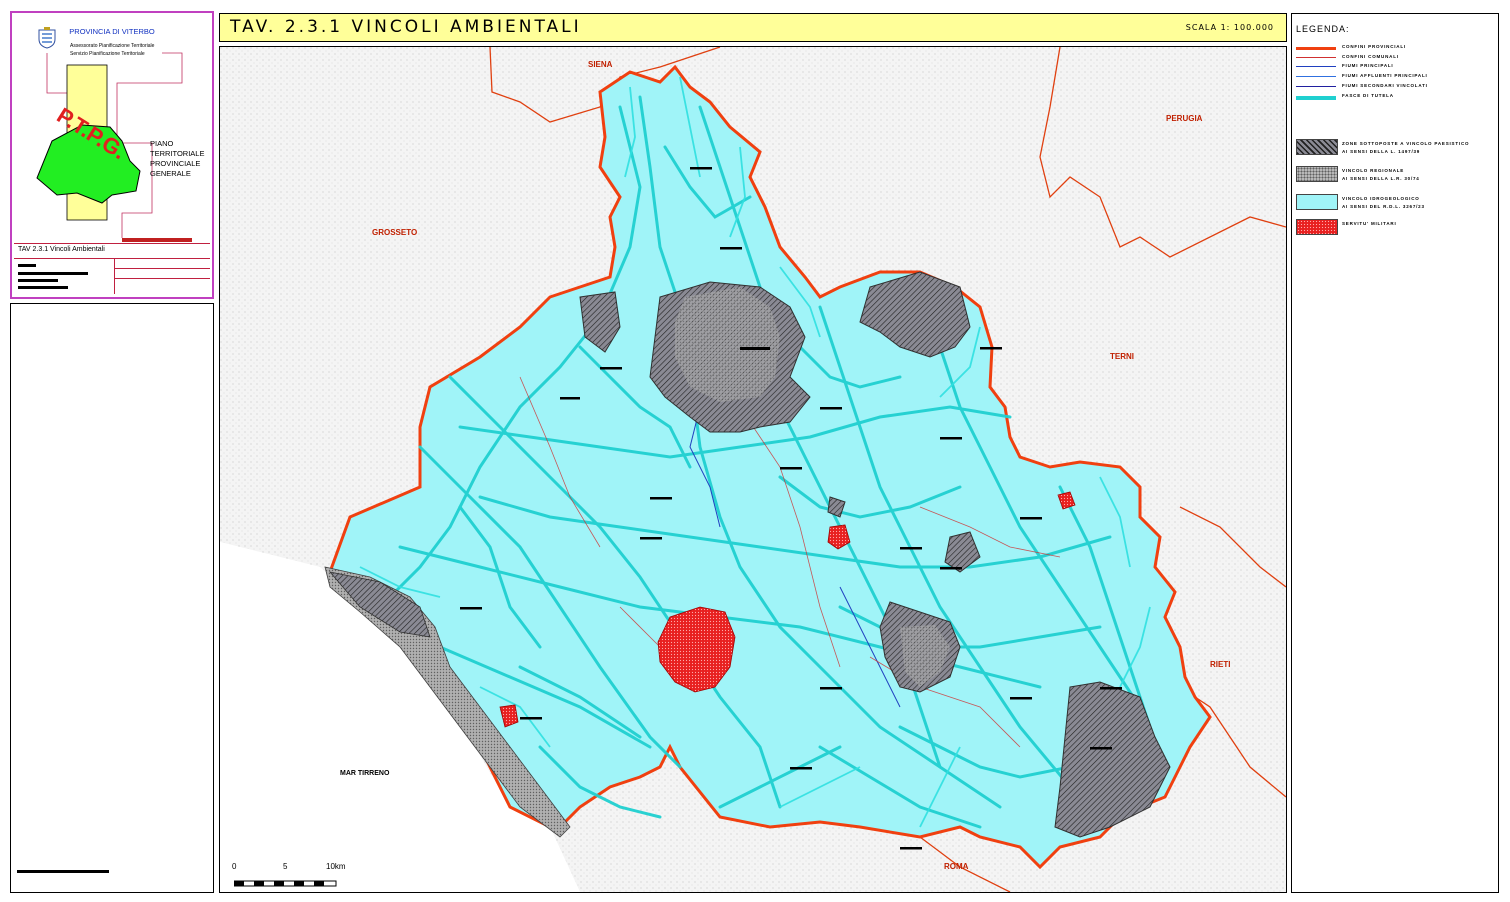 The image size is (1510, 902). Describe the element at coordinates (114, 147) in the screenshot. I see `province-thumbnail: P.T.P.G.` at that location.